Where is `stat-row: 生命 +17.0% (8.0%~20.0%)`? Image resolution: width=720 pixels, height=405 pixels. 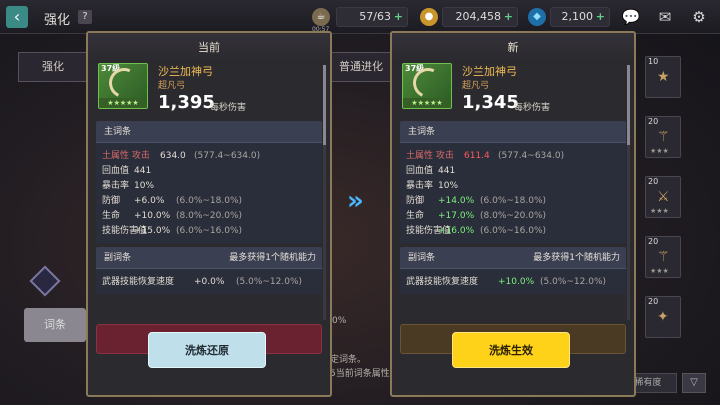
stat-row: 生命 +17.0% (8.0%~20.0%) is located at coordinates (516, 216).